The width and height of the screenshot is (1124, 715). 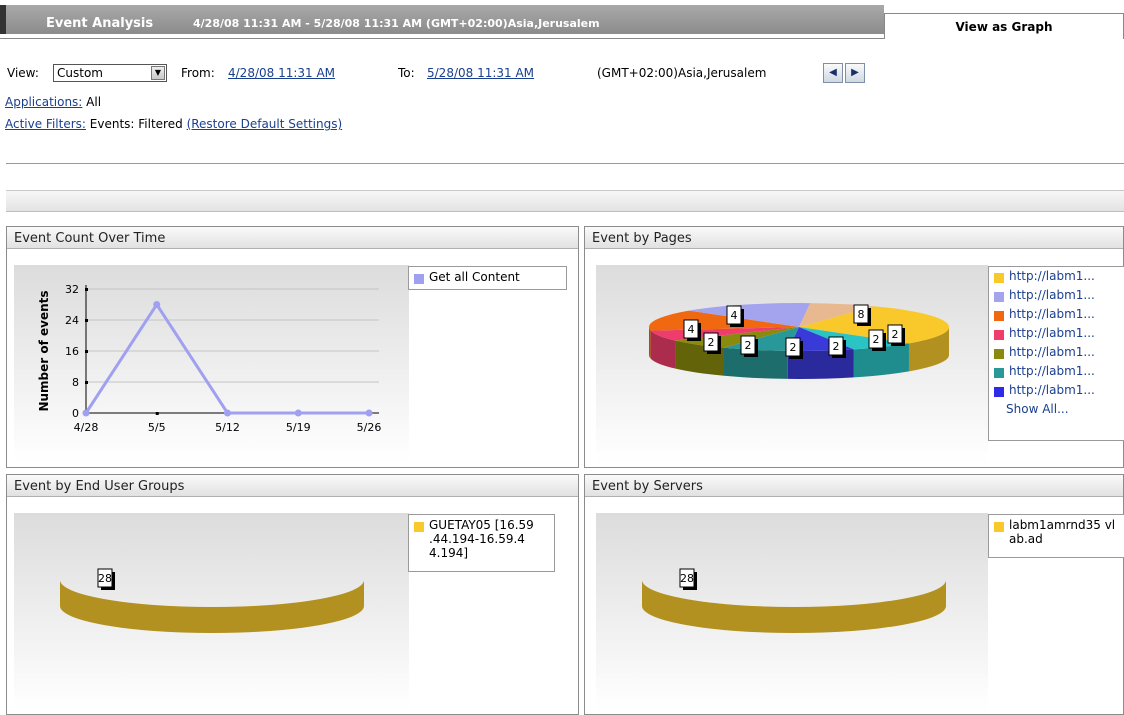 I want to click on chart-area: 844222222, so click(x=792, y=363).